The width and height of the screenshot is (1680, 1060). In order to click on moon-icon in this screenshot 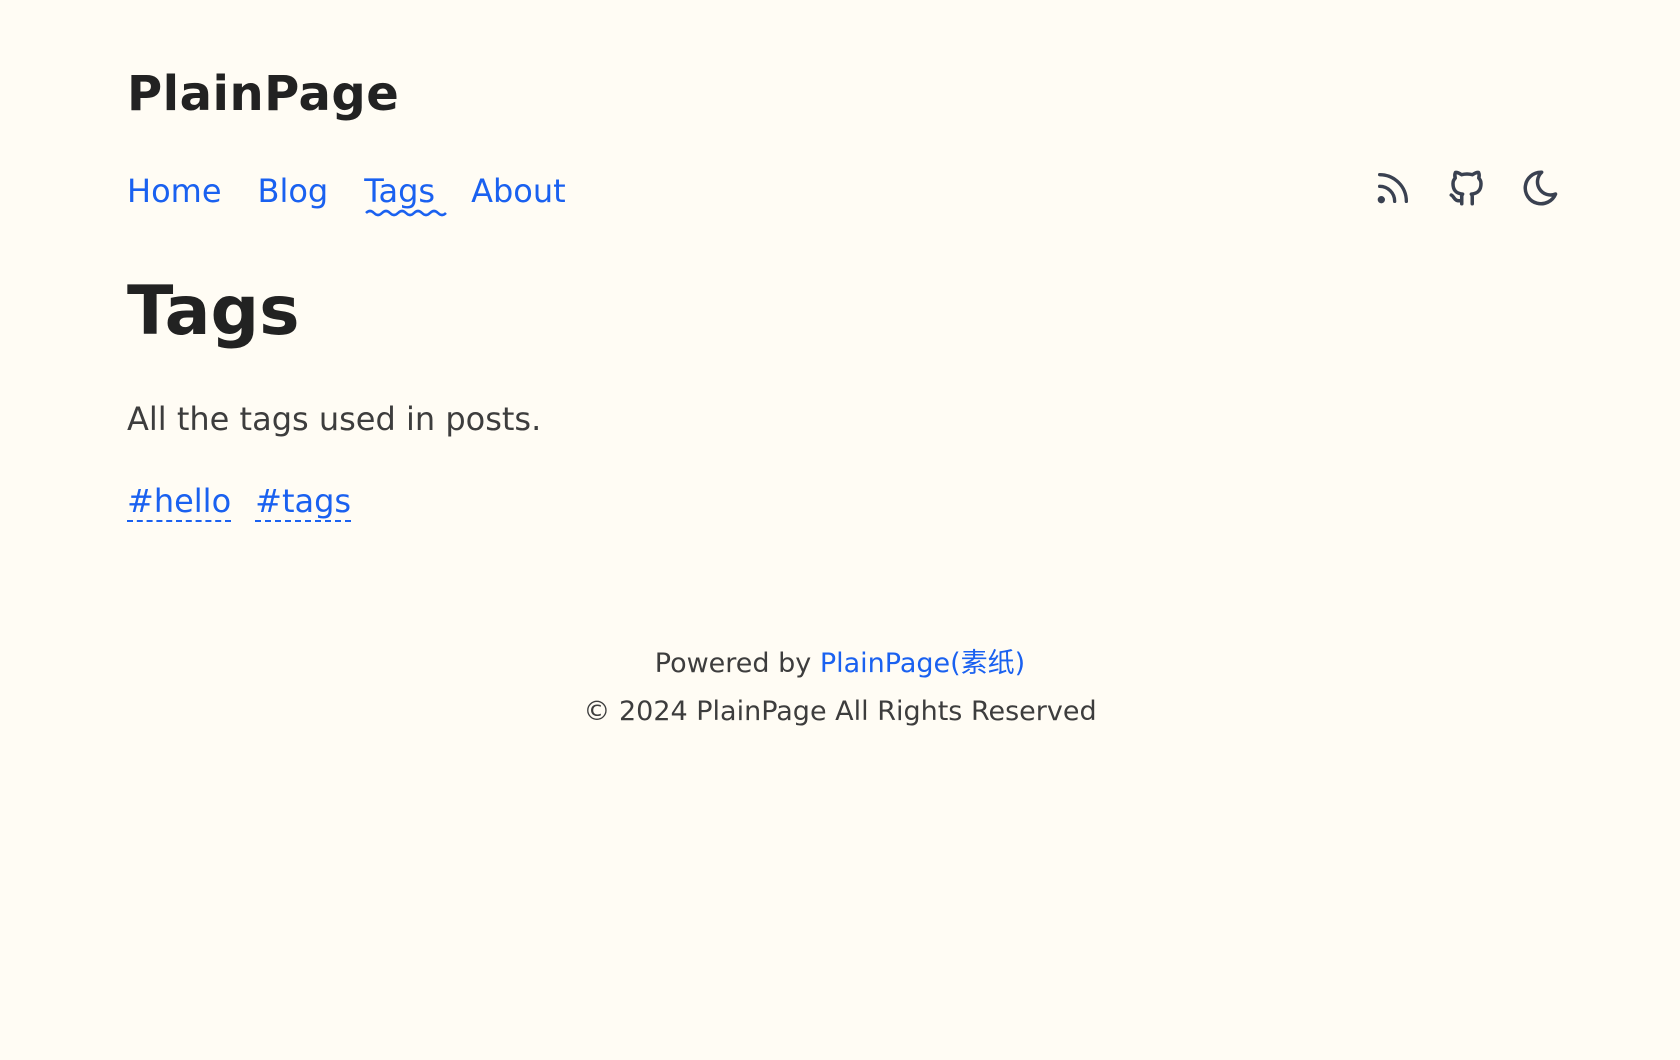, I will do `click(1541, 188)`.